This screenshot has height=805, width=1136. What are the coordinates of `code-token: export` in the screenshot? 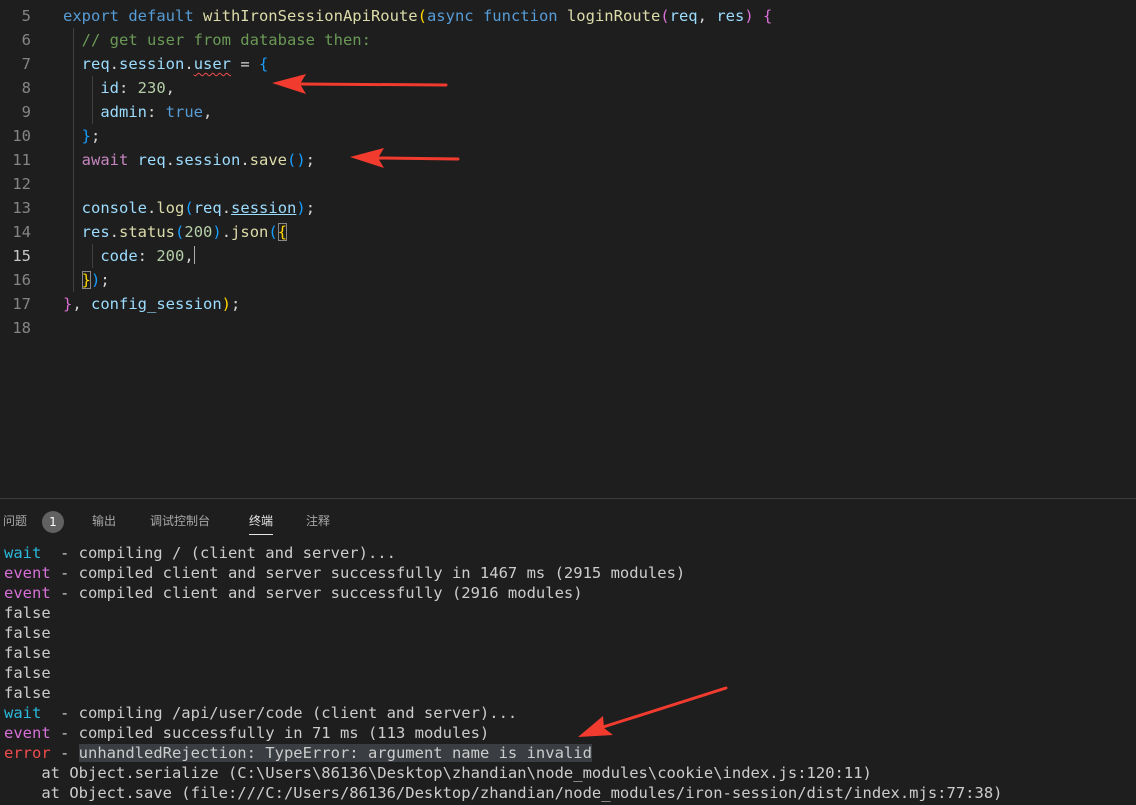 It's located at (96, 16).